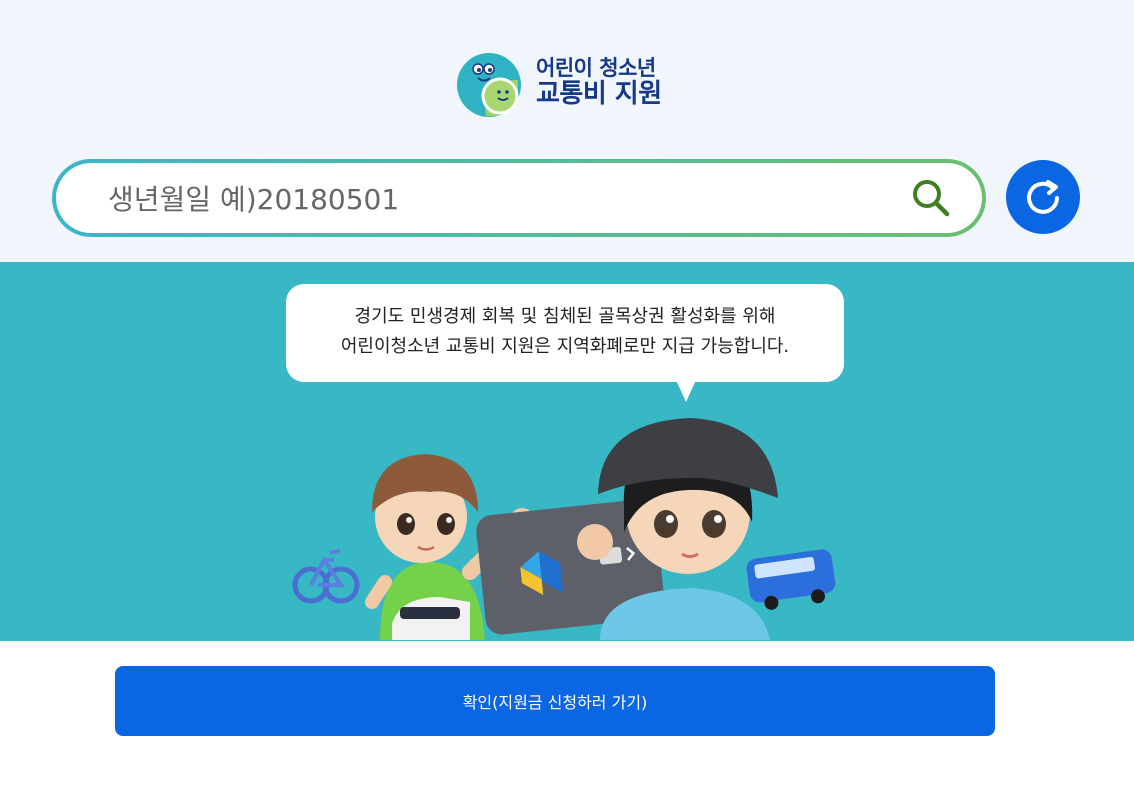  I want to click on notice-line2: 어린이청소년 교통비 지원은 지역화폐로만 지급 가능합니다., so click(565, 346).